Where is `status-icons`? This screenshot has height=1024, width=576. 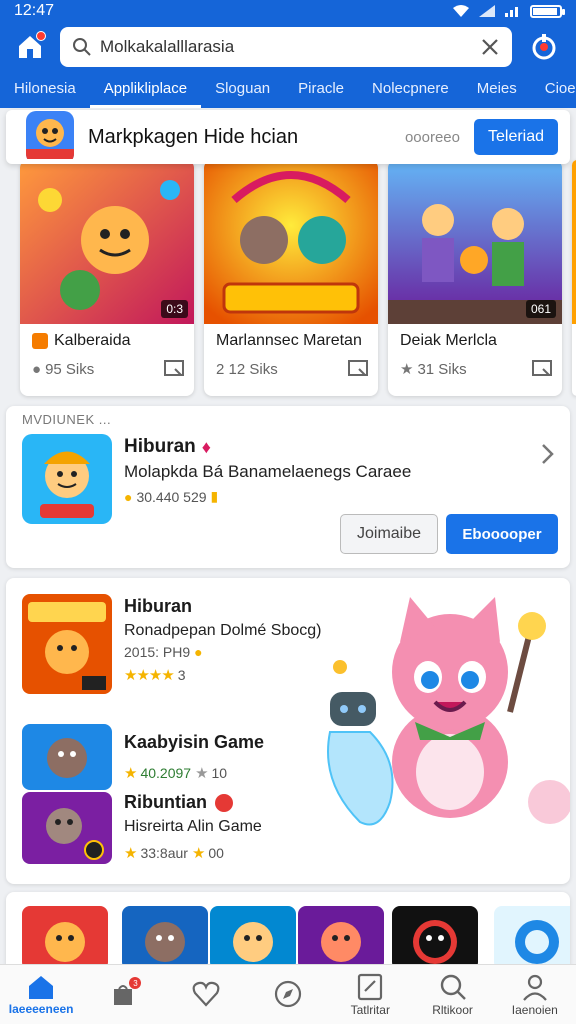 status-icons is located at coordinates (508, 11).